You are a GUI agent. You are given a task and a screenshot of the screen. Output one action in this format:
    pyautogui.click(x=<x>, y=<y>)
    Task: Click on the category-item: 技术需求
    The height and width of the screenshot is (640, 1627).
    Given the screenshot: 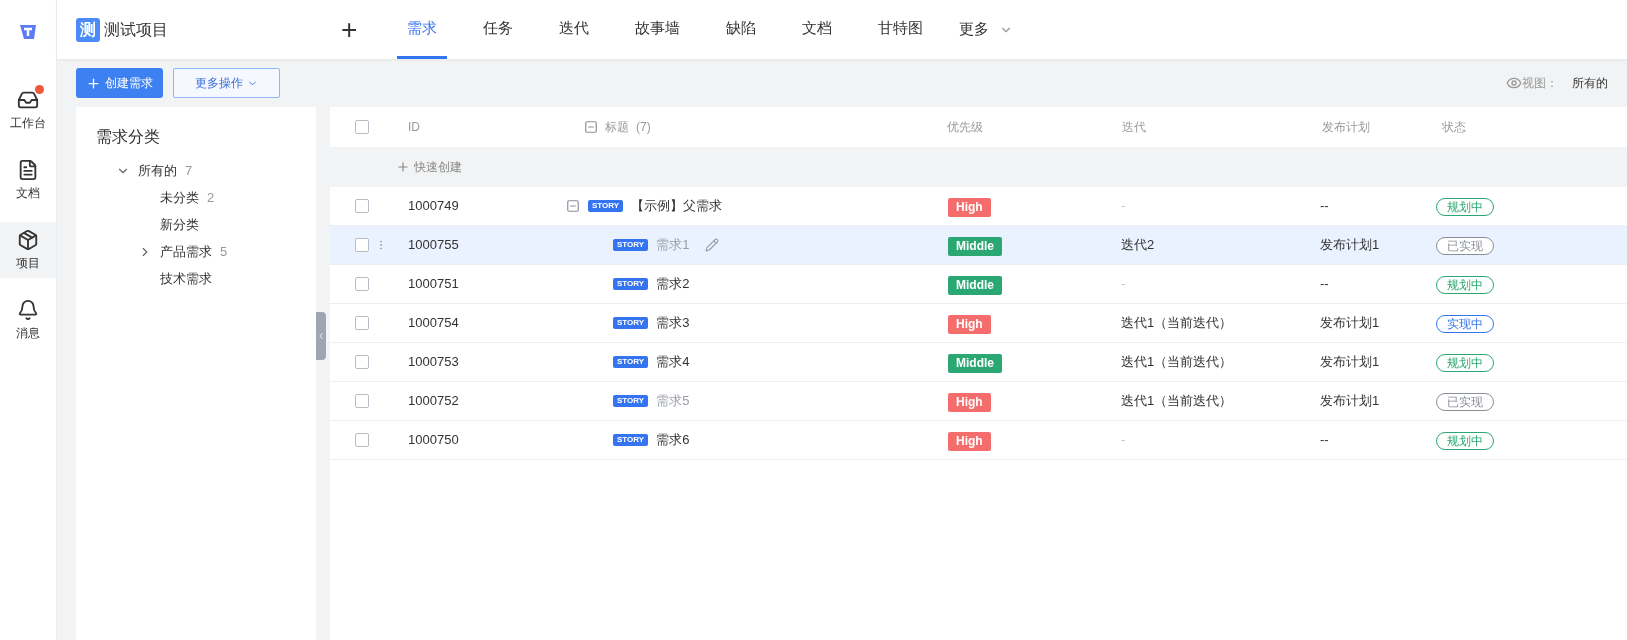 What is the action you would take?
    pyautogui.click(x=196, y=278)
    